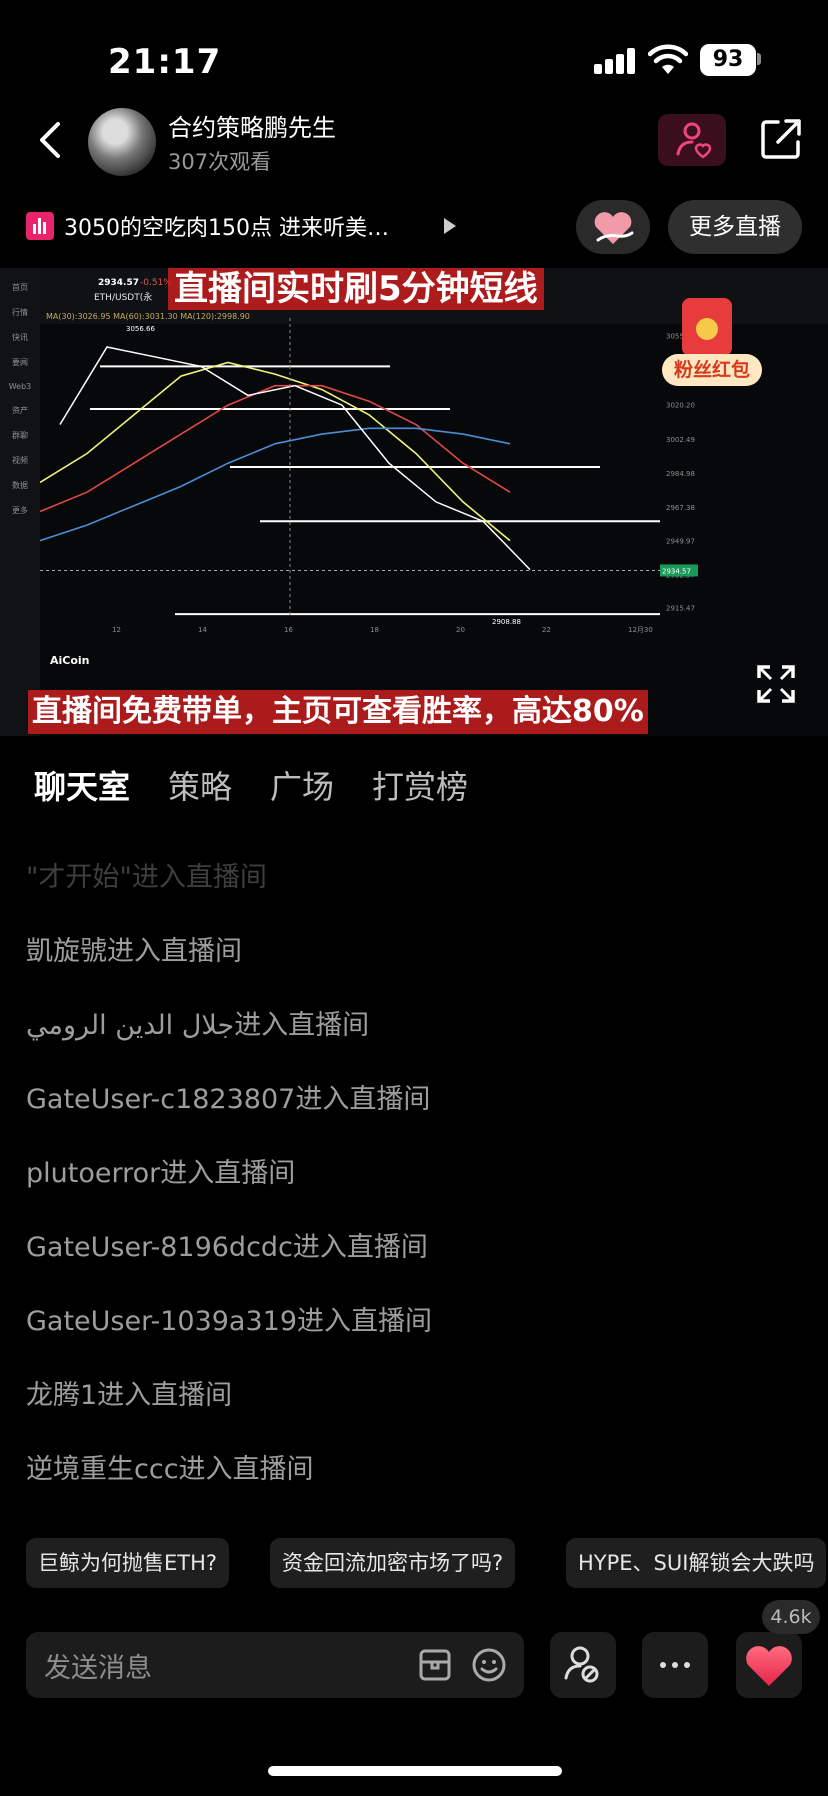 The height and width of the screenshot is (1796, 828). Describe the element at coordinates (680, 542) in the screenshot. I see `y-tick-label: 2949.97` at that location.